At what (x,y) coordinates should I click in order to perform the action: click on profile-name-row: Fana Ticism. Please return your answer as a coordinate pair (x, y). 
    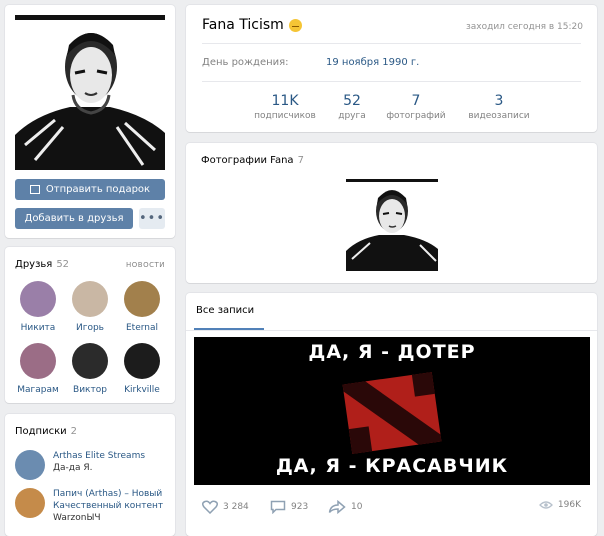
    Looking at the image, I should click on (252, 25).